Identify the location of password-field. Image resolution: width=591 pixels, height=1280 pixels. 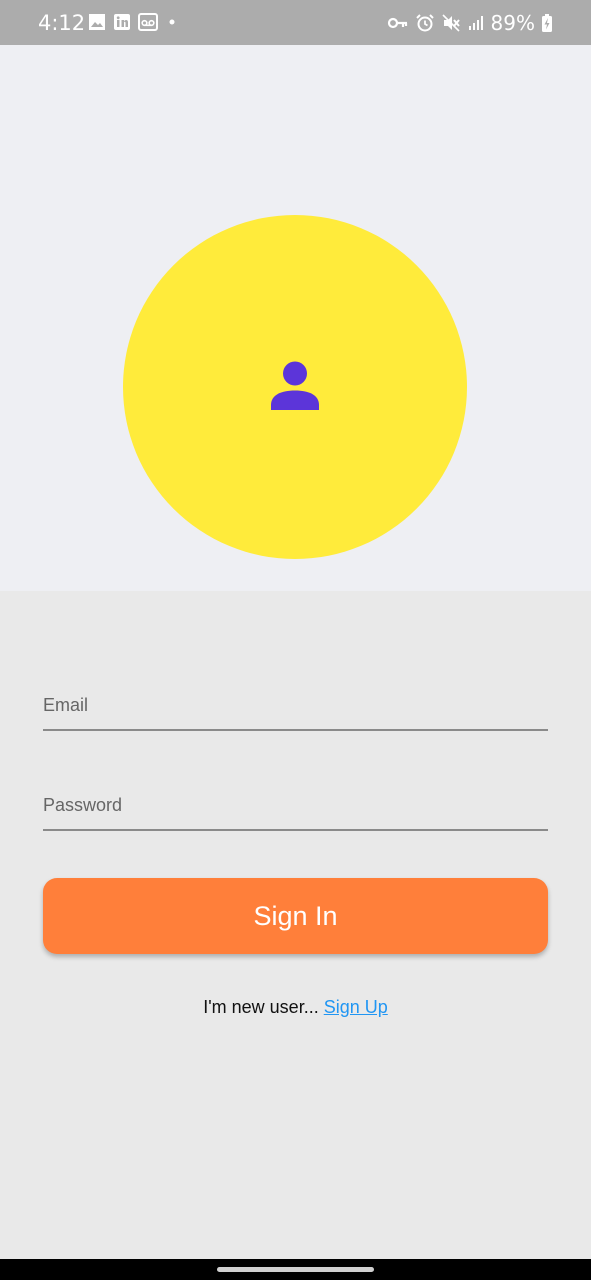
(295, 805).